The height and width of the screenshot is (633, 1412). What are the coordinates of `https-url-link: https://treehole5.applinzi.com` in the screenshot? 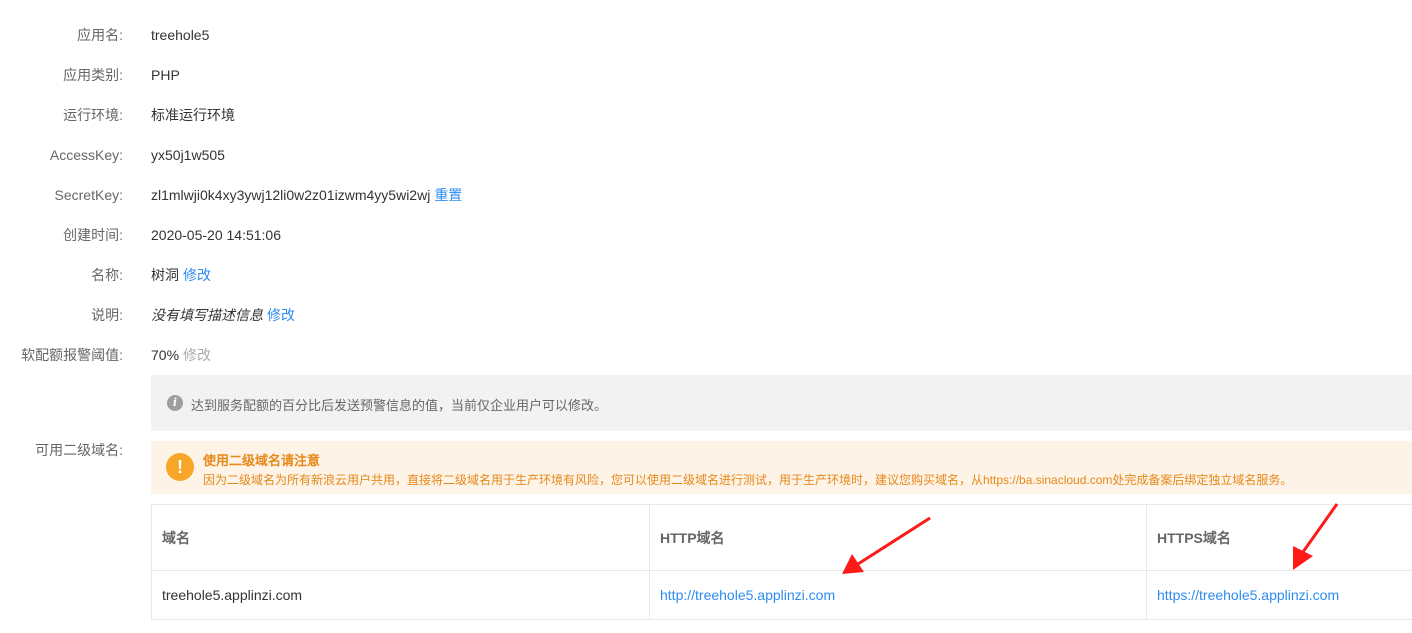 It's located at (1248, 595).